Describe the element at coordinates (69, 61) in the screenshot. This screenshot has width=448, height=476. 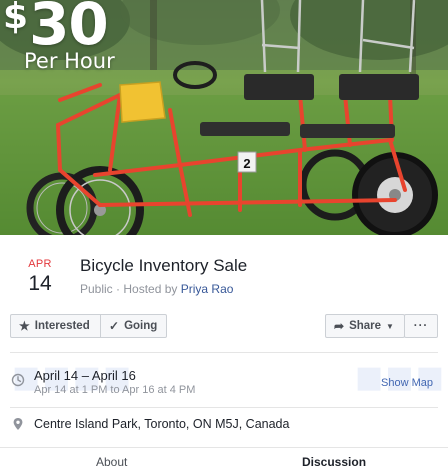
I see `rate-overlay: Per Hour` at that location.